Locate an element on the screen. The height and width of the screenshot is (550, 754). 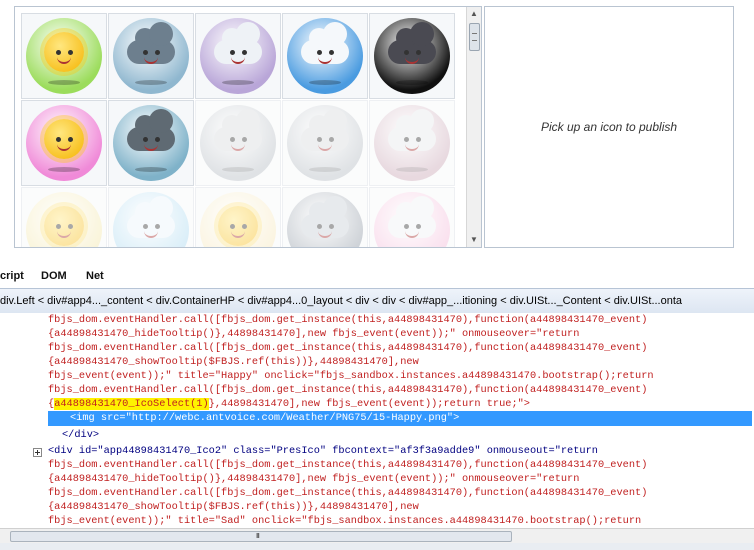
tab-net: Net is located at coordinates (95, 276).